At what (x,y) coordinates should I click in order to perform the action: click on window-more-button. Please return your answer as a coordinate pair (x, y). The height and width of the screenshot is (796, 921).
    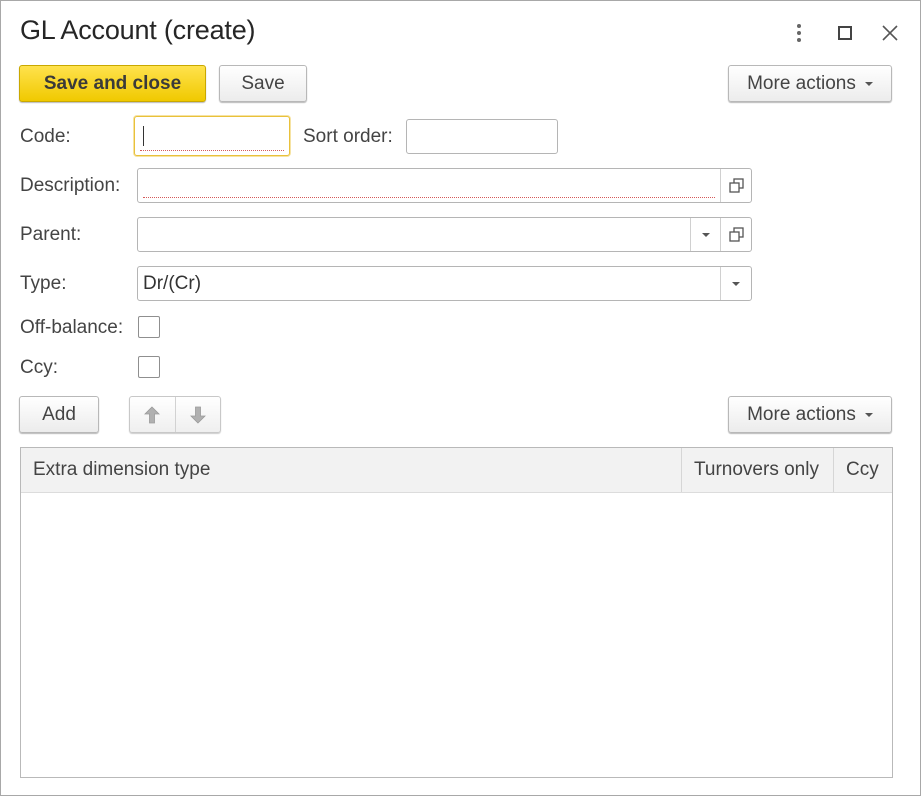
    Looking at the image, I should click on (799, 33).